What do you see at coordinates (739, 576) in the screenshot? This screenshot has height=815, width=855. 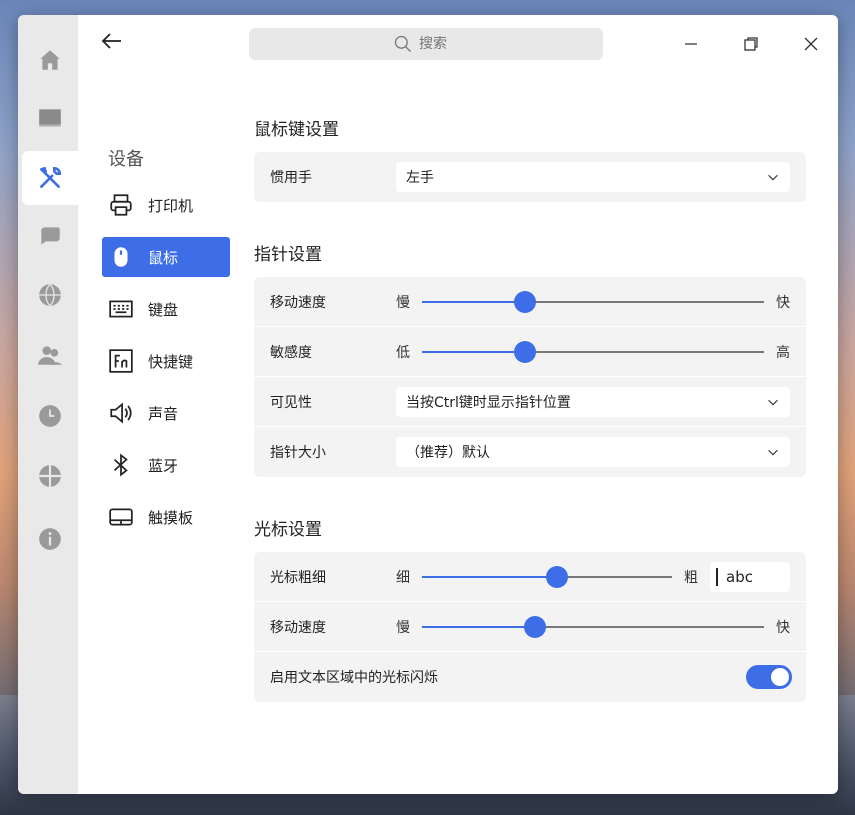 I see `cursor-preview-text: abc` at bounding box center [739, 576].